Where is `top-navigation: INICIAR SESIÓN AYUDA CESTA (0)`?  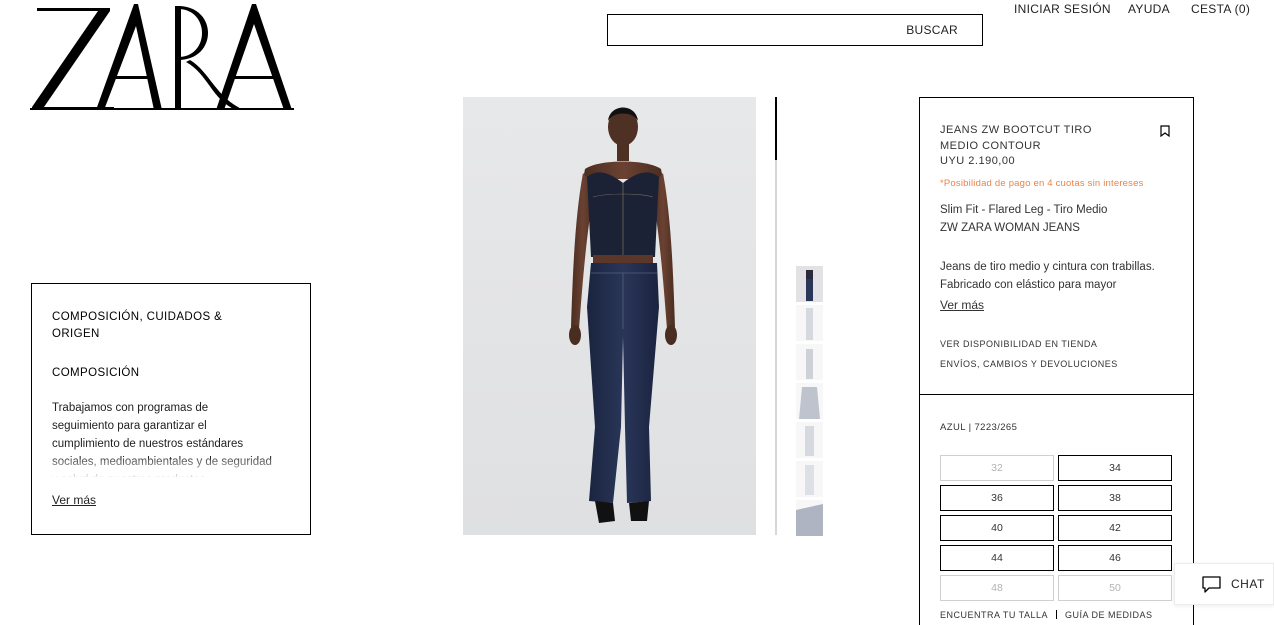 top-navigation: INICIAR SESIÓN AYUDA CESTA (0) is located at coordinates (1144, 10).